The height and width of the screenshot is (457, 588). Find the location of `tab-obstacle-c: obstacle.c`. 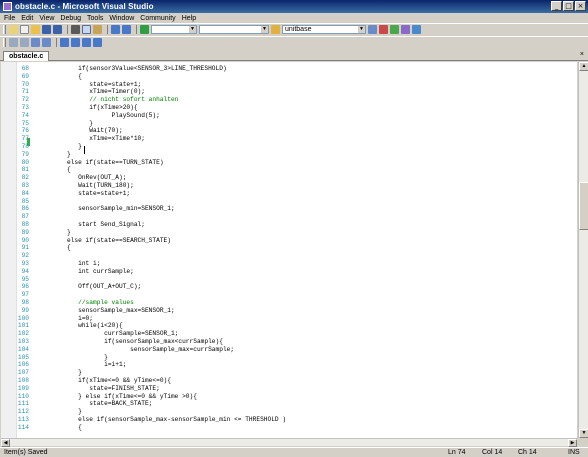

tab-obstacle-c: obstacle.c is located at coordinates (26, 56).